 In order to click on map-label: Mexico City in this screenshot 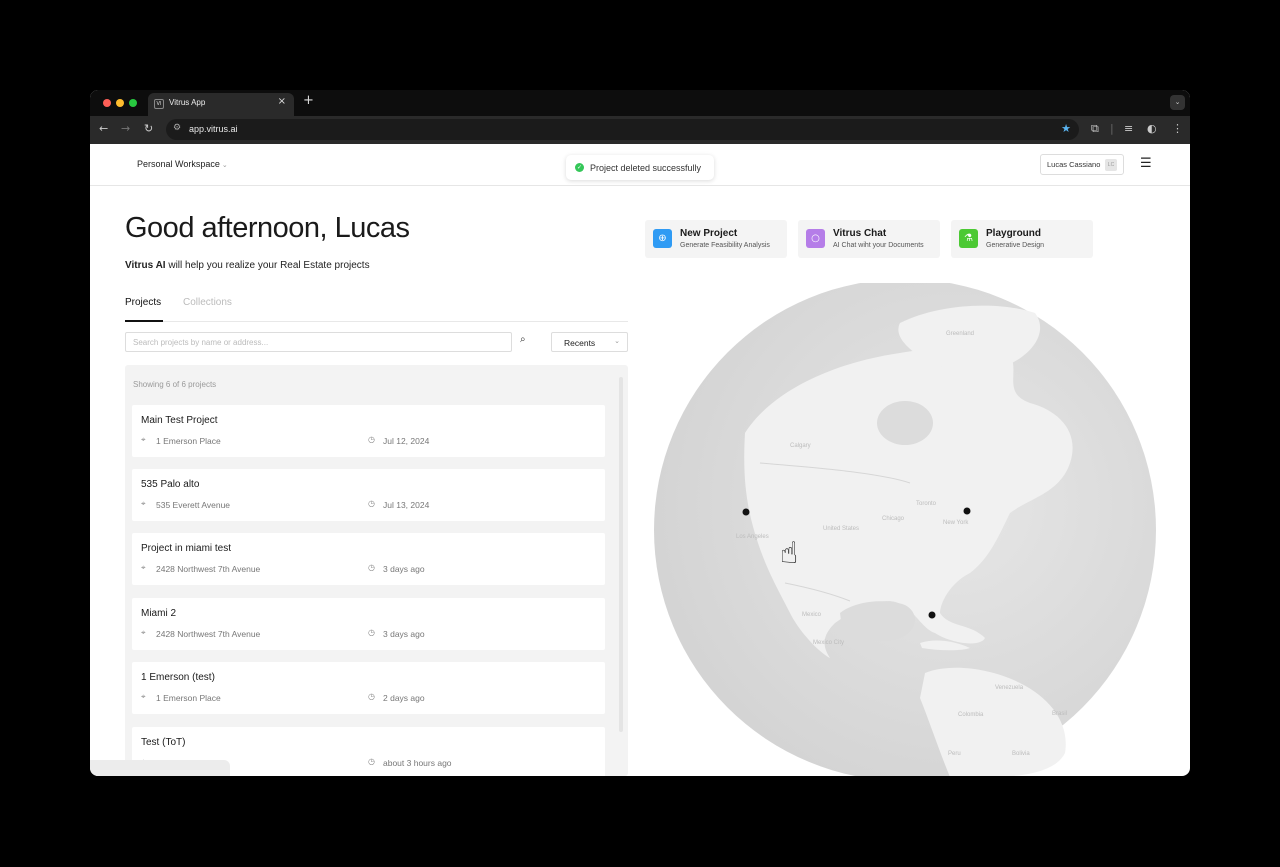, I will do `click(828, 643)`.